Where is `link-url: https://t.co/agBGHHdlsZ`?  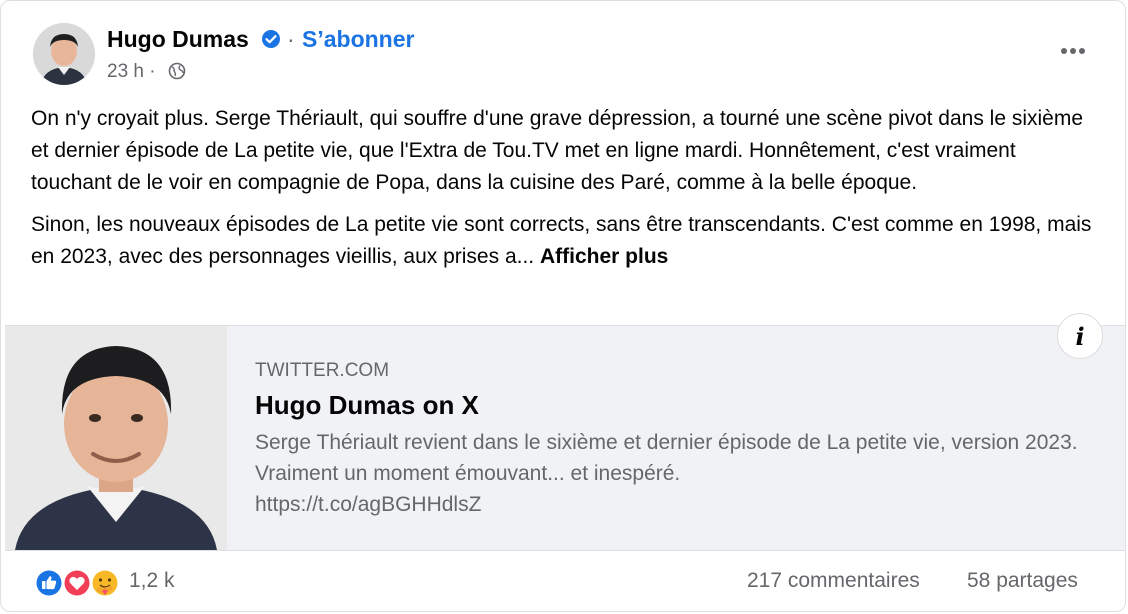
link-url: https://t.co/agBGHHdlsZ is located at coordinates (368, 504).